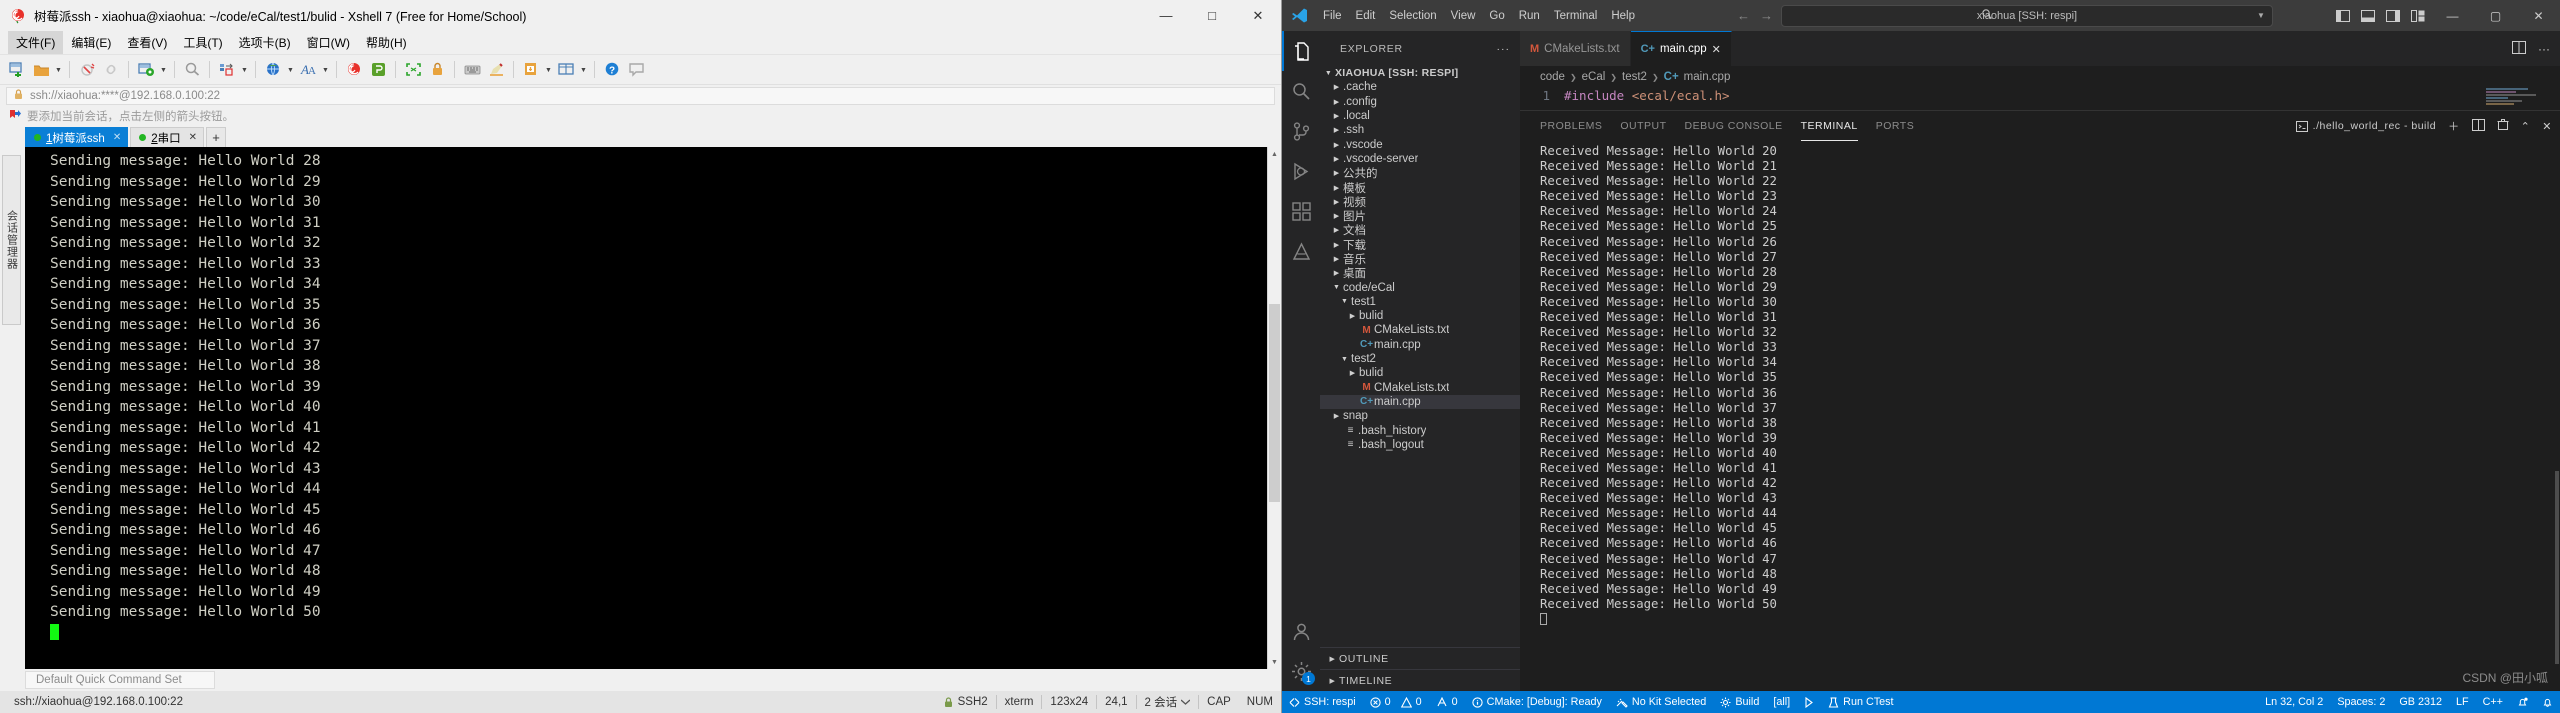  What do you see at coordinates (1301, 211) in the screenshot?
I see `activity-extensions` at bounding box center [1301, 211].